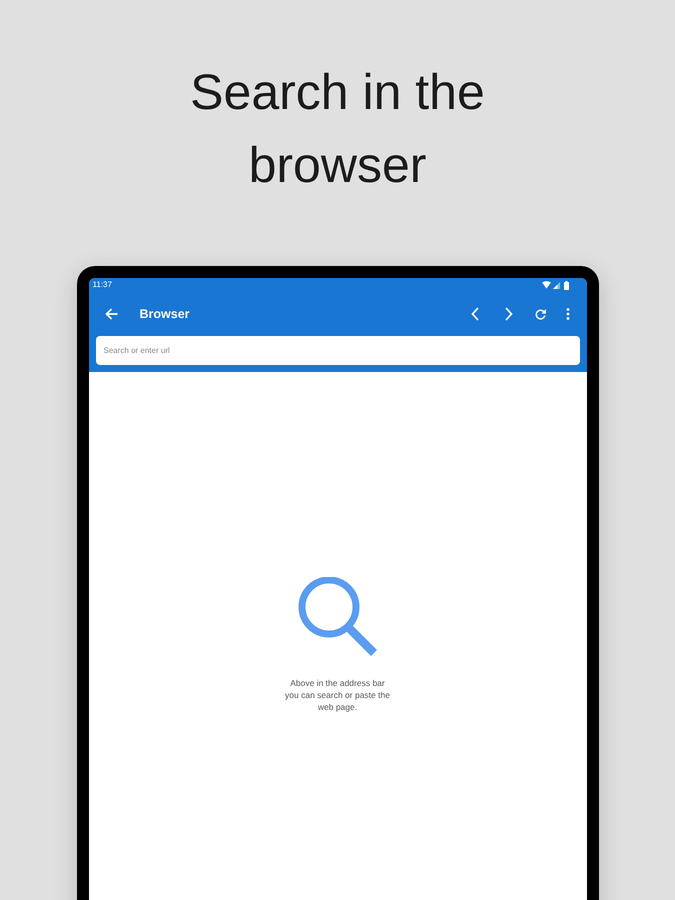 The width and height of the screenshot is (675, 900). I want to click on more-options-icon, so click(568, 314).